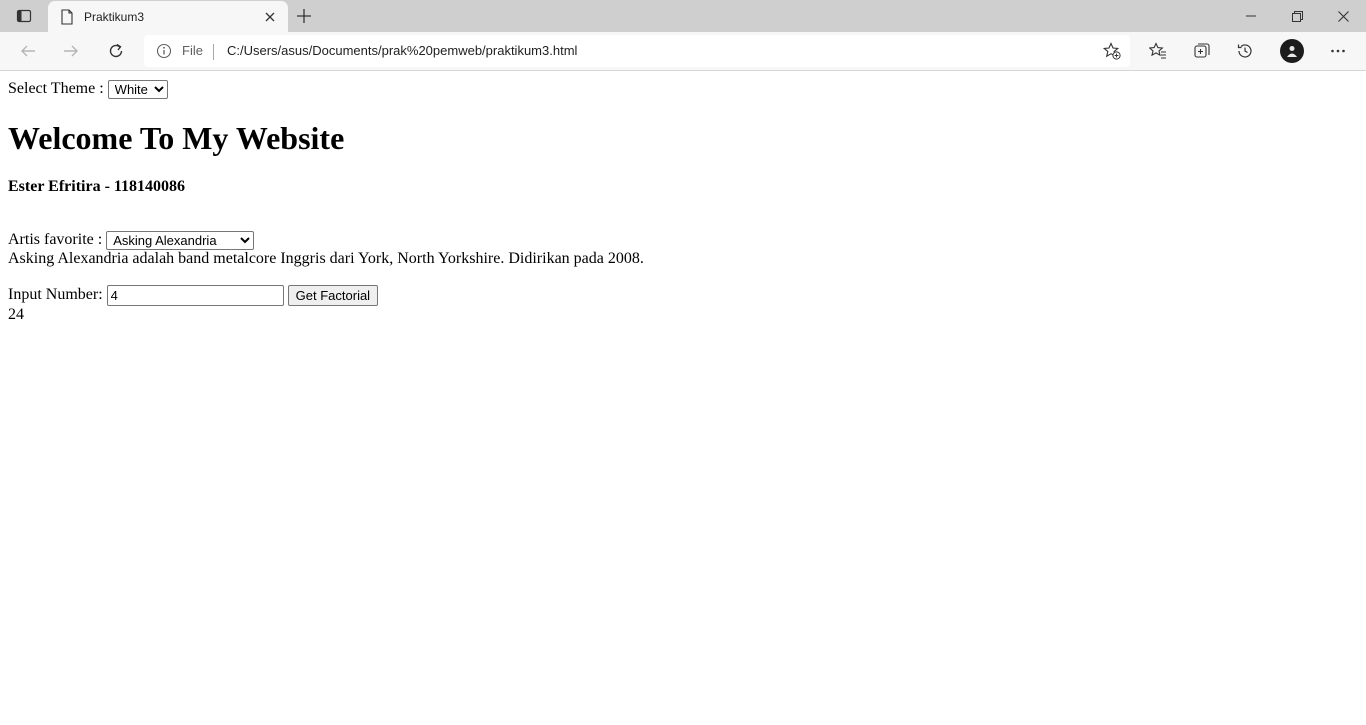 This screenshot has width=1366, height=725. I want to click on more-button, so click(1338, 51).